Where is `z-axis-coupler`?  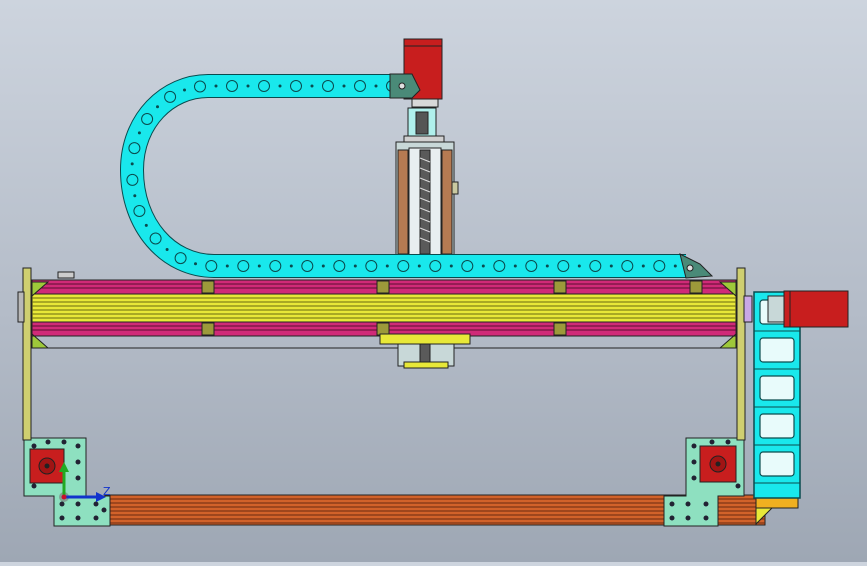 z-axis-coupler is located at coordinates (424, 125).